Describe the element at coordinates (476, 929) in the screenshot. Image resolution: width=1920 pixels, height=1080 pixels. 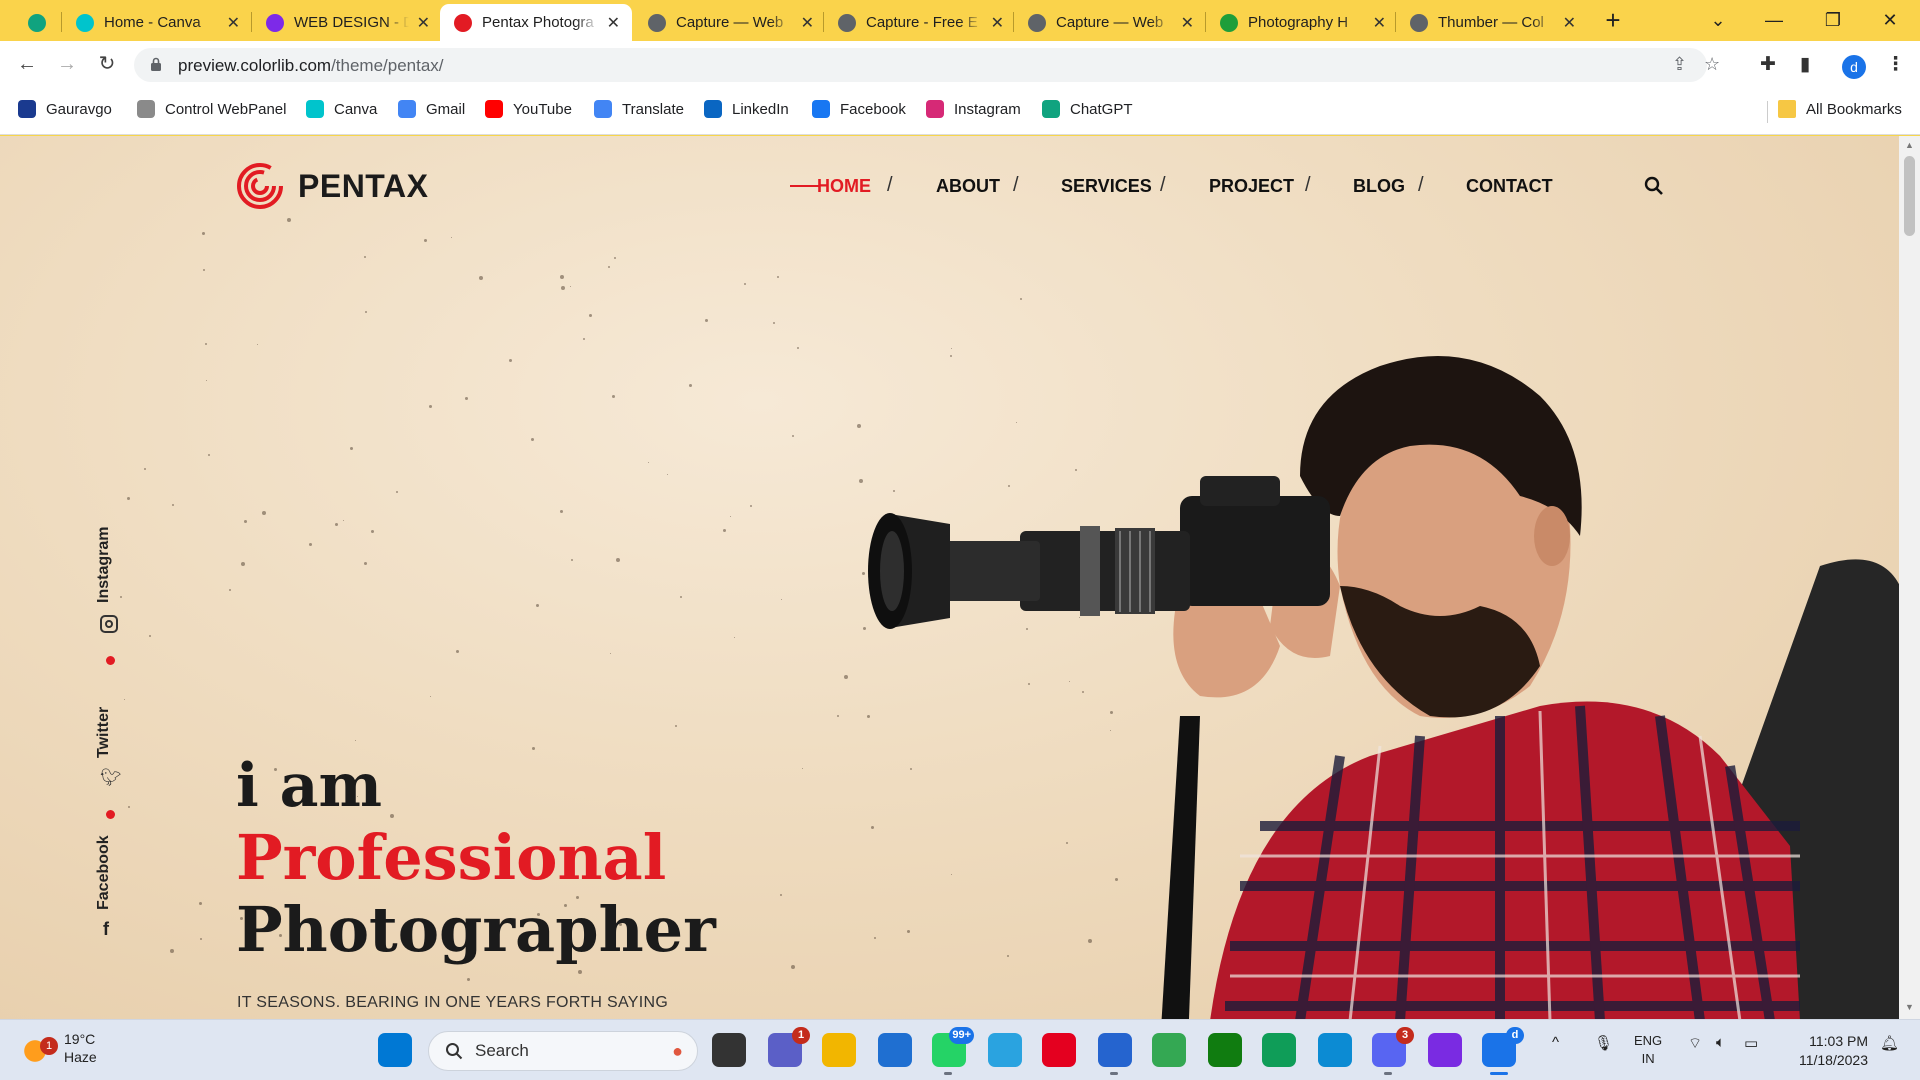
I see `hero-line-3: Photographer` at that location.